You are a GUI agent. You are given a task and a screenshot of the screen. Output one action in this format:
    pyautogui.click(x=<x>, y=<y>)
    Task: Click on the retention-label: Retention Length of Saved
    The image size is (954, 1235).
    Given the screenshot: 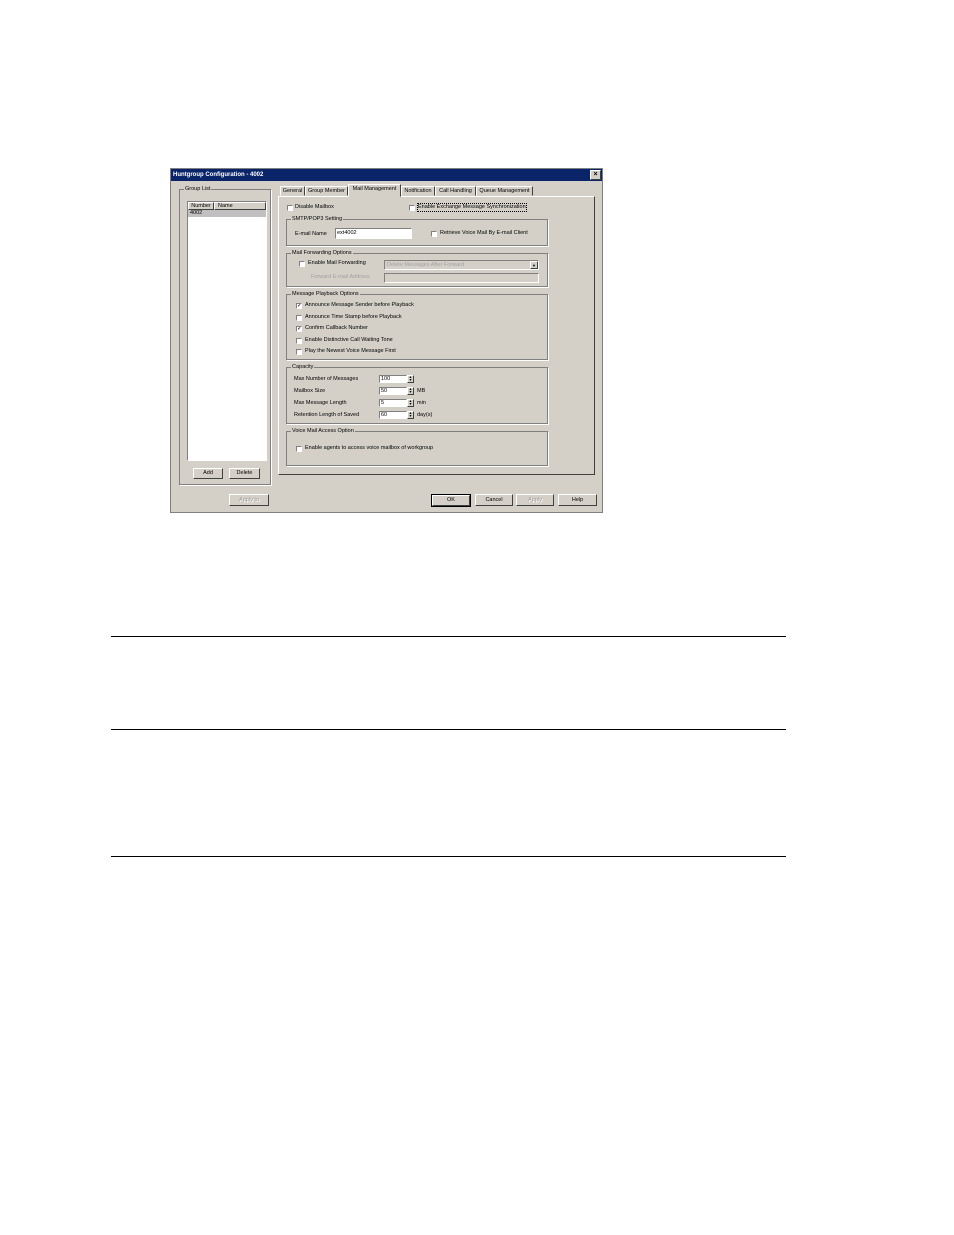 What is the action you would take?
    pyautogui.click(x=327, y=415)
    